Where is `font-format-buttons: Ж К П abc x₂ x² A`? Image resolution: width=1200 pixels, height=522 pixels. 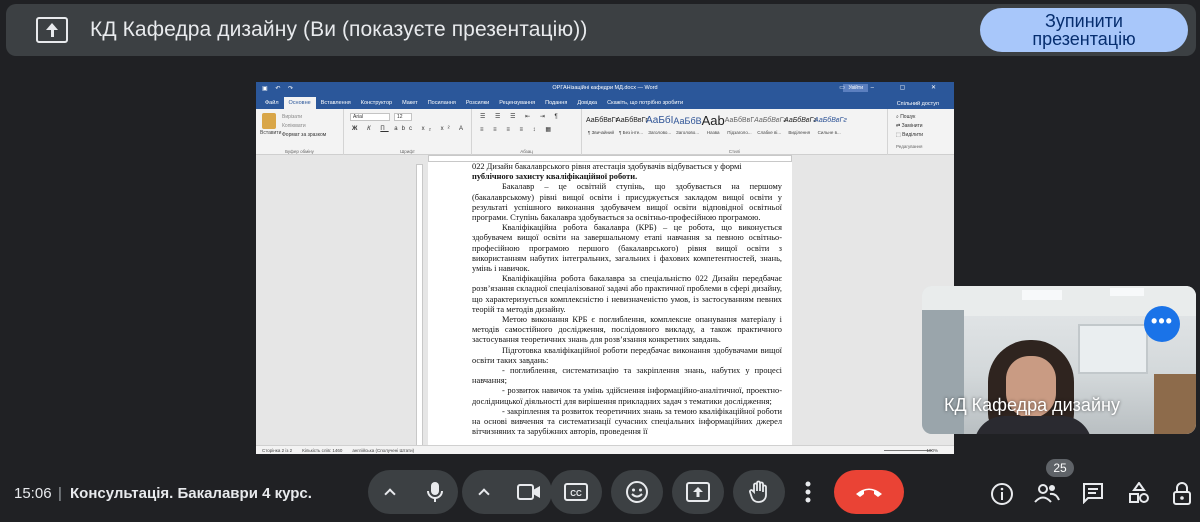 font-format-buttons: Ж К П abc x₂ x² A is located at coordinates (409, 129).